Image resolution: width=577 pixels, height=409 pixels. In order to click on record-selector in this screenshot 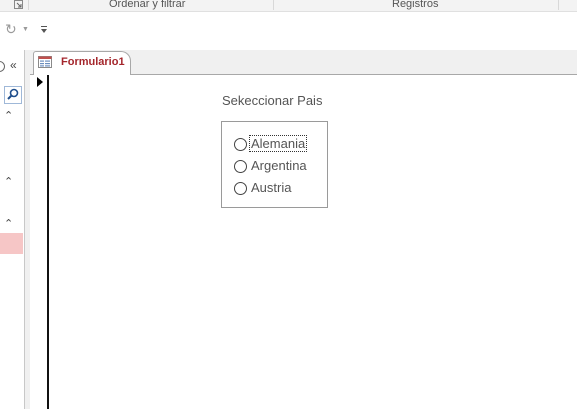, I will do `click(39, 242)`.